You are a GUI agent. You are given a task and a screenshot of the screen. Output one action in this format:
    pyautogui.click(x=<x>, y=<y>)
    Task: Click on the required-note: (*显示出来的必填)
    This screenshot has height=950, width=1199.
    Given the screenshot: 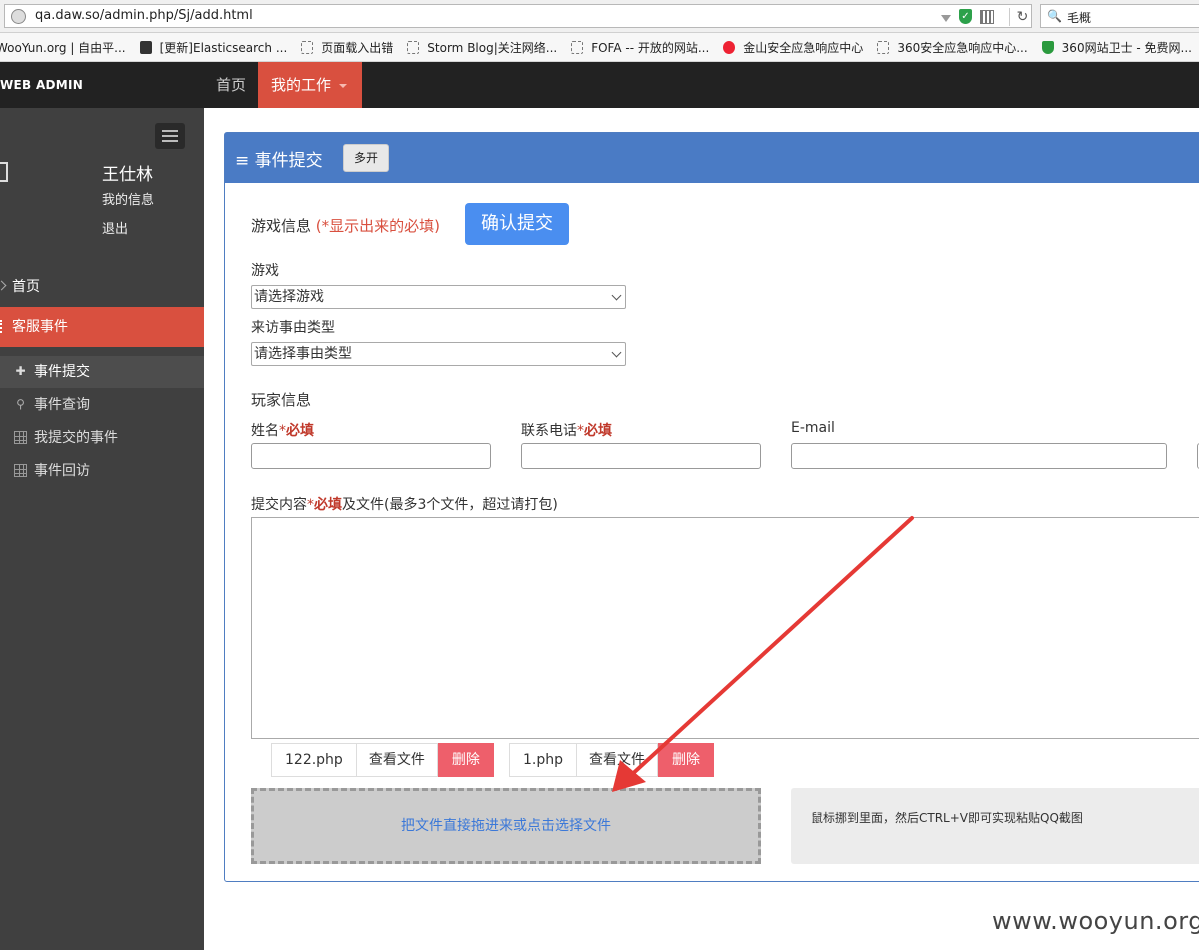 What is the action you would take?
    pyautogui.click(x=378, y=226)
    